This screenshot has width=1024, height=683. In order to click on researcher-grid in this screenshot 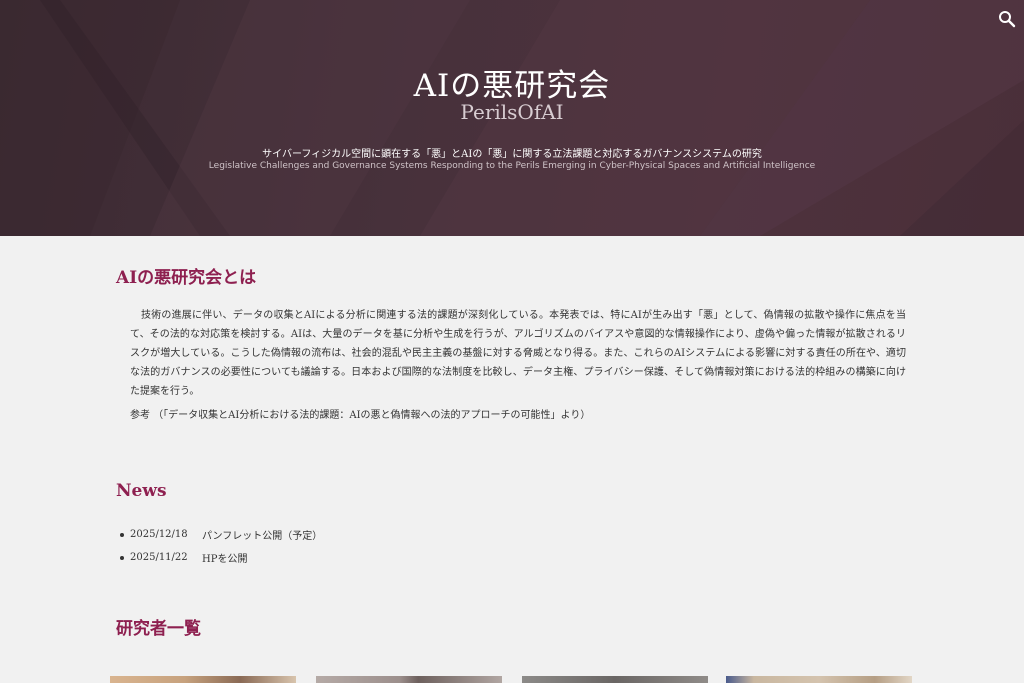, I will do `click(511, 679)`.